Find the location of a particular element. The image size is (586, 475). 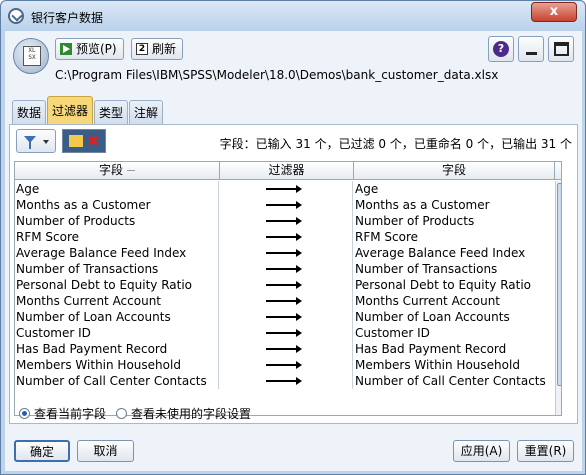

input-field-cell: Age is located at coordinates (117, 189).